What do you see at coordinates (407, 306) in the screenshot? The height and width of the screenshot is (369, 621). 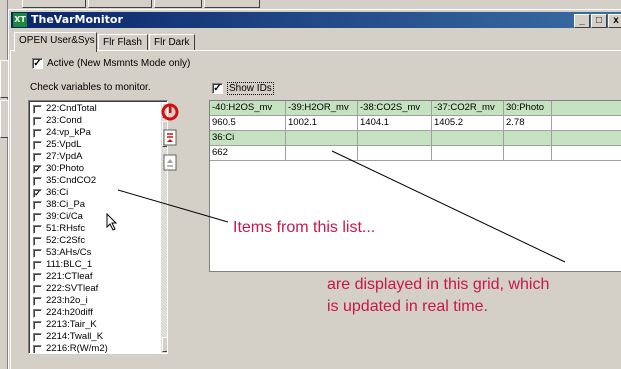 I see `annotation-grid-note-line2: is updated in real time.` at bounding box center [407, 306].